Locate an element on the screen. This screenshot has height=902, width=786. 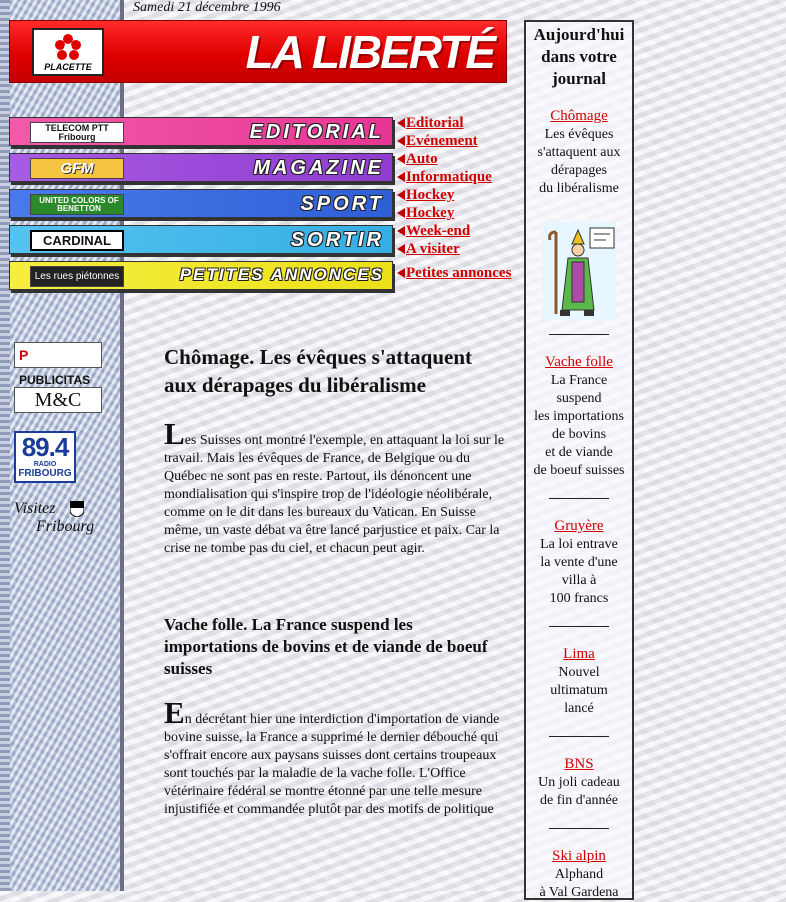
radio-fribourg-logo: 89.4 RADIO FRIBOURG is located at coordinates (45, 457).